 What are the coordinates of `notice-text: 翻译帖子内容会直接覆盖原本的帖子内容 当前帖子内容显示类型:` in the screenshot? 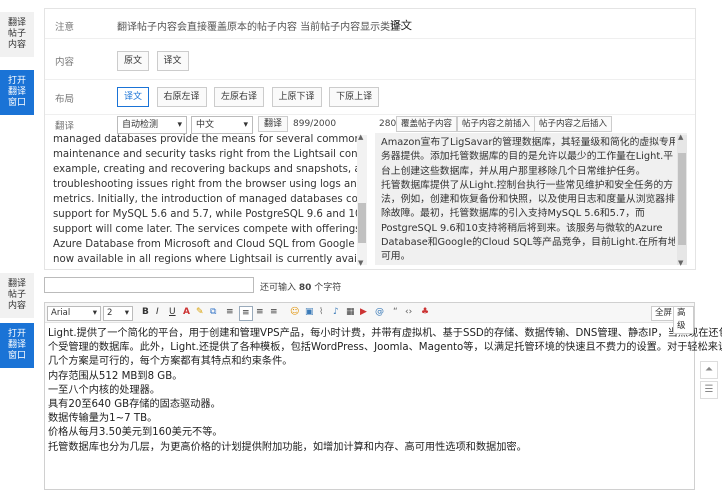 It's located at (260, 27).